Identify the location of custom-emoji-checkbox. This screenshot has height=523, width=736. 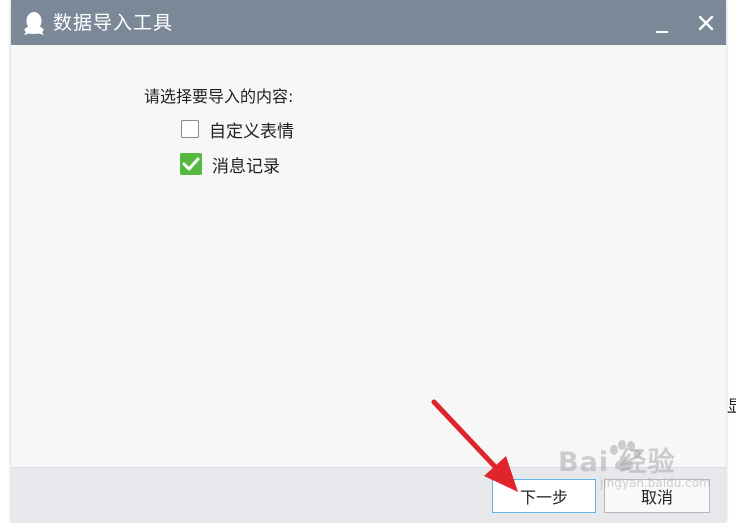
(190, 129).